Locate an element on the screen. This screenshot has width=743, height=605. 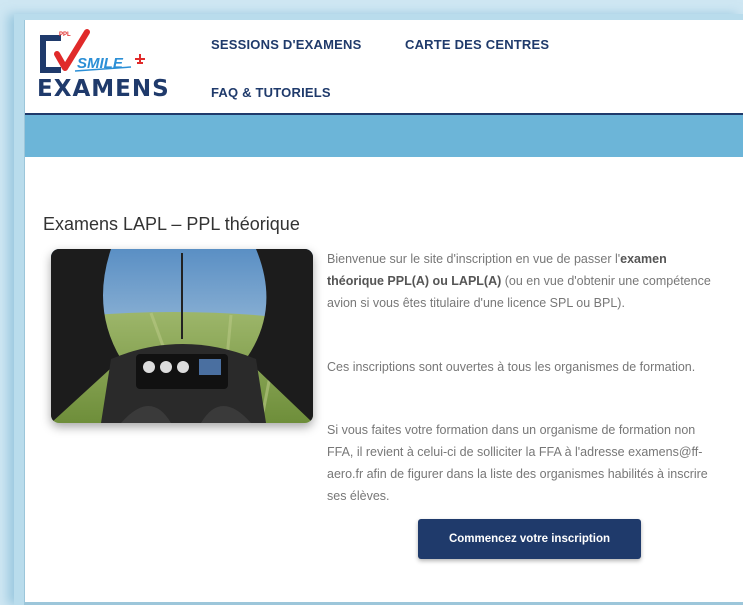
start-registration-button: Commencez votre inscription is located at coordinates (529, 539).